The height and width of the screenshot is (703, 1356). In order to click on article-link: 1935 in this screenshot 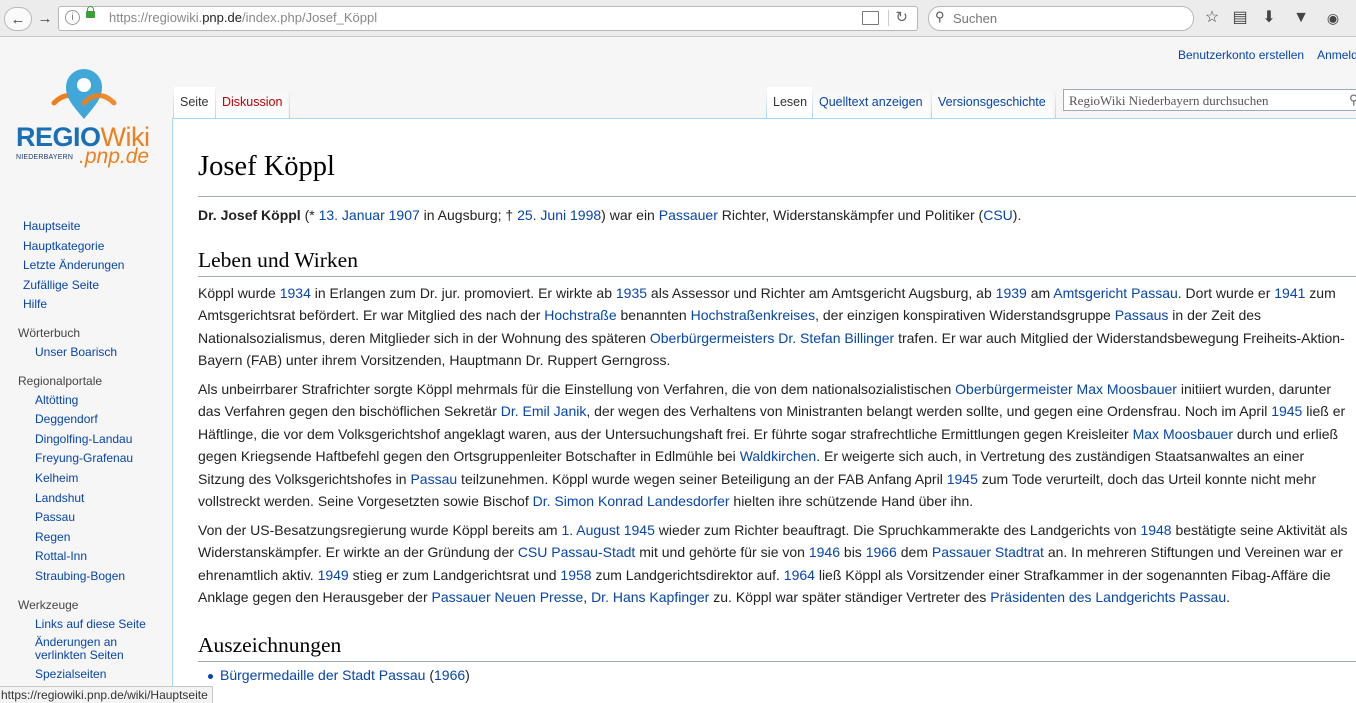, I will do `click(631, 293)`.